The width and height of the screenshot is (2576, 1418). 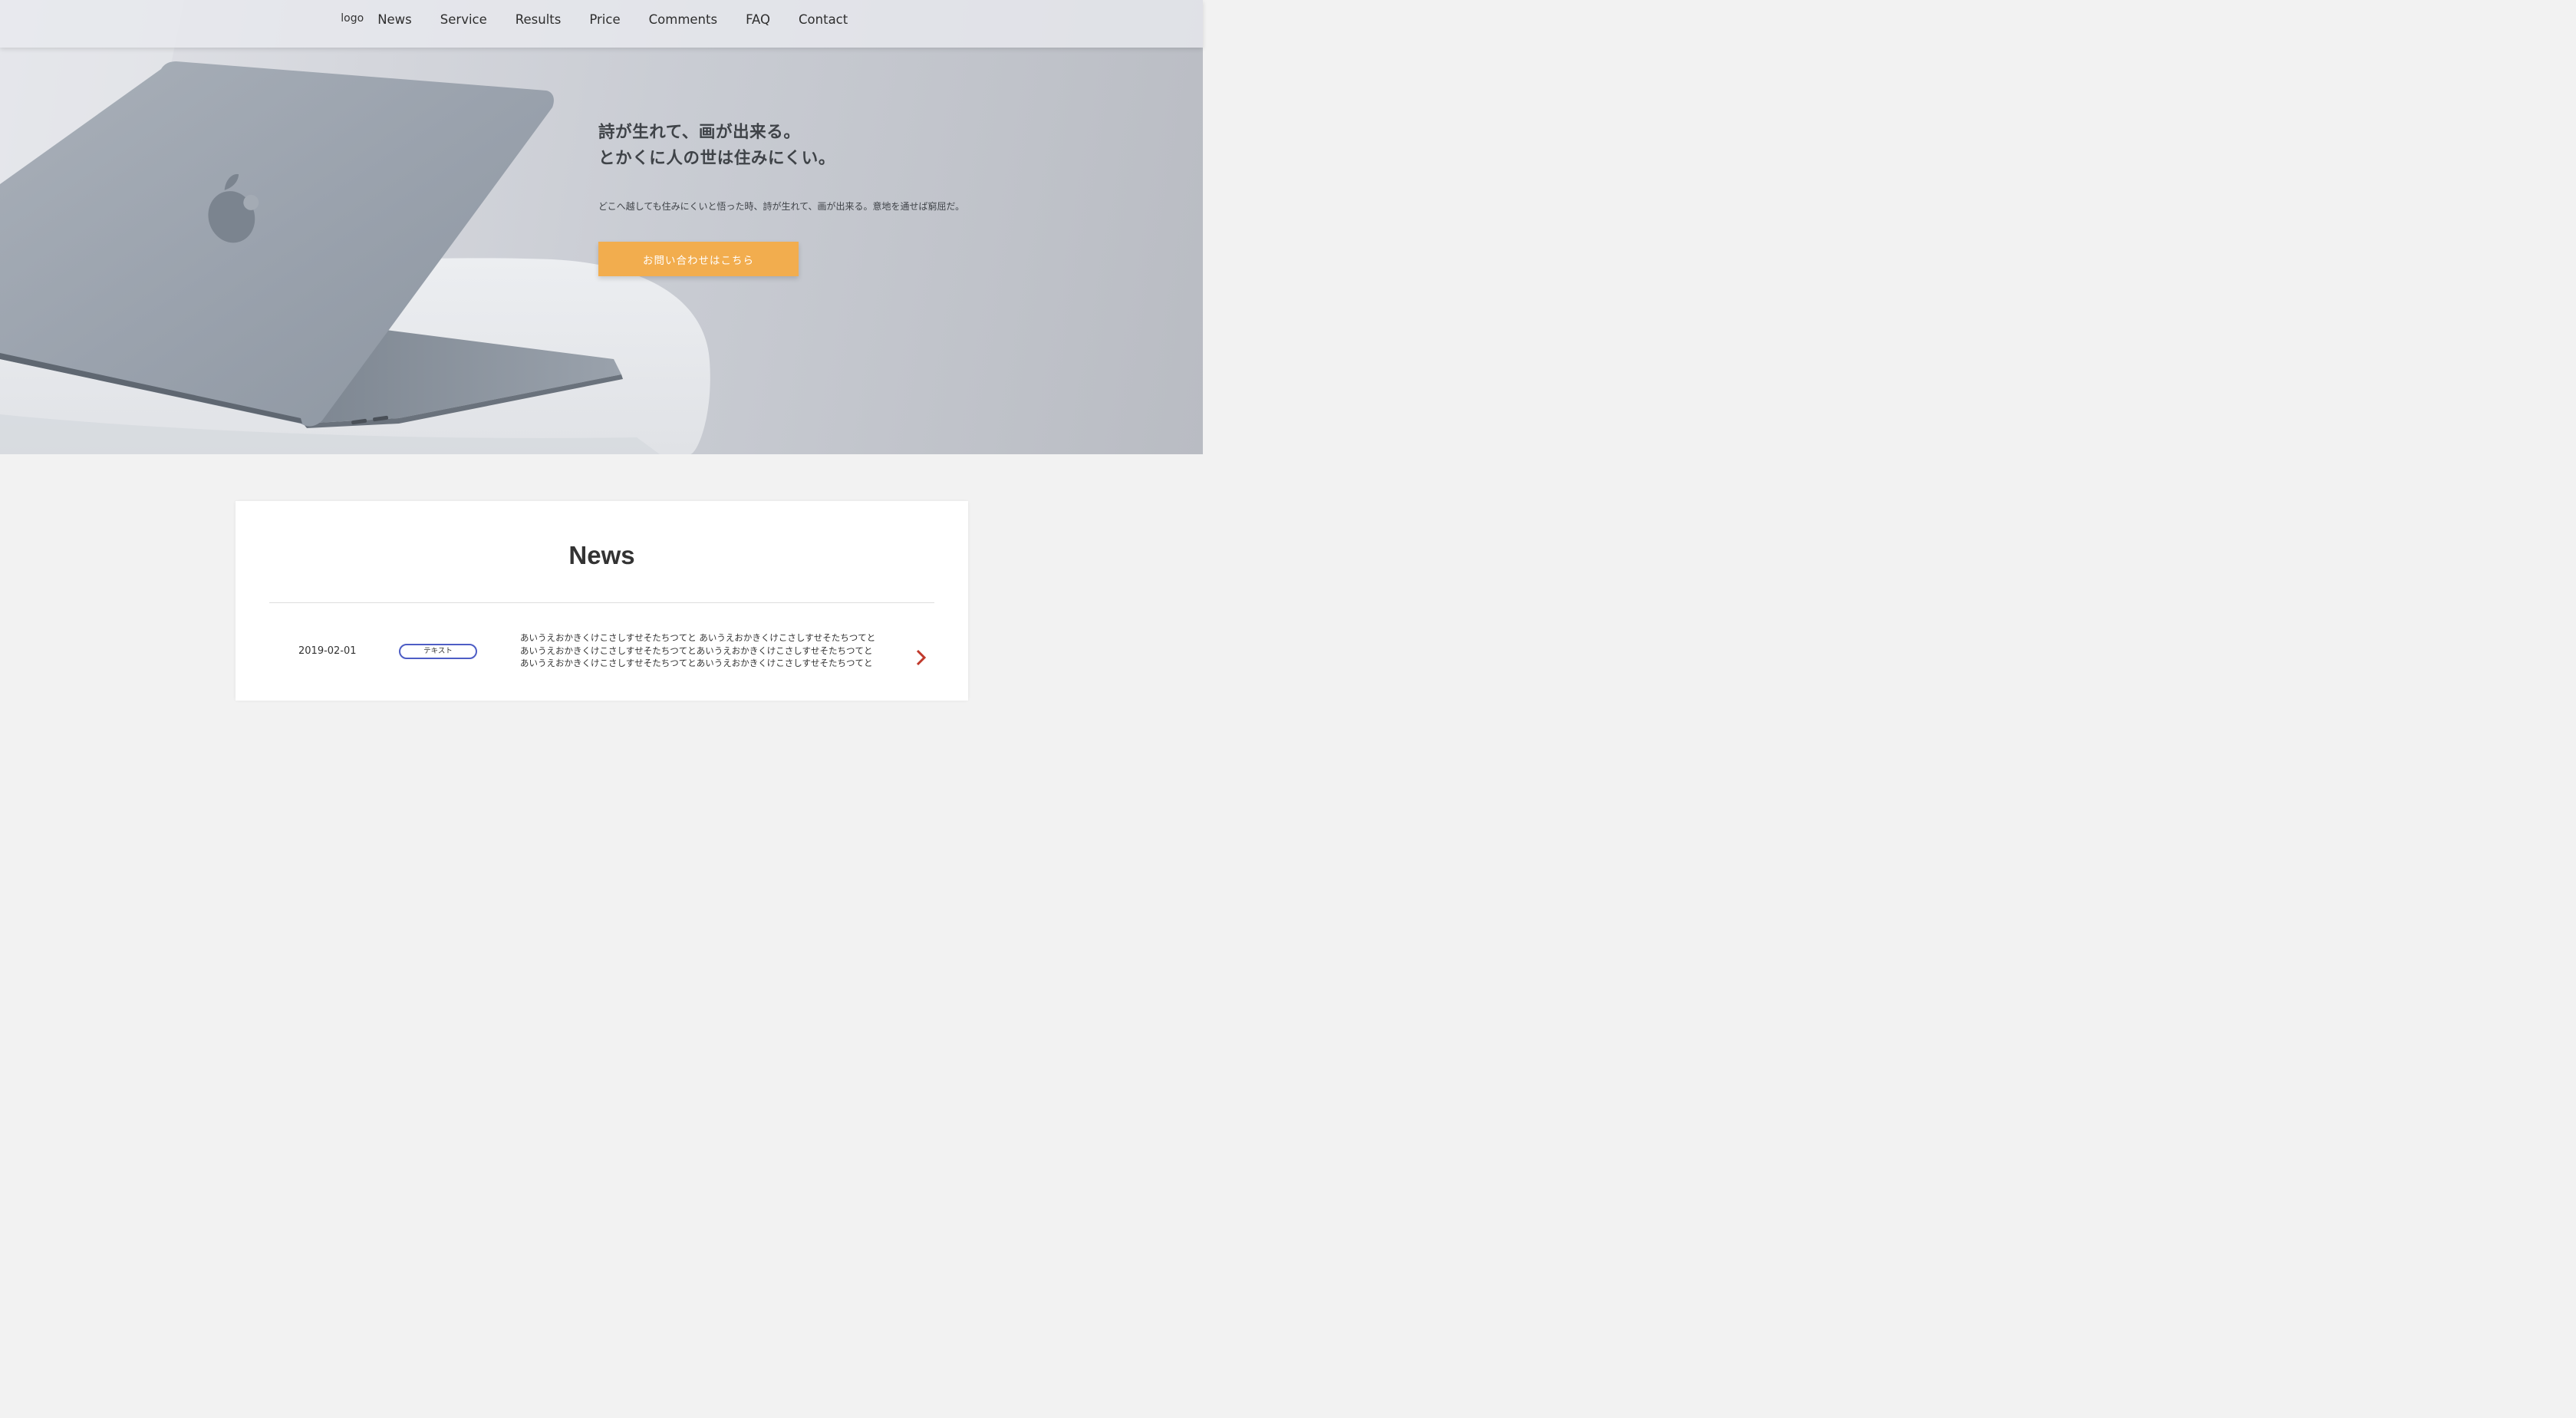 I want to click on logo: logo, so click(x=352, y=18).